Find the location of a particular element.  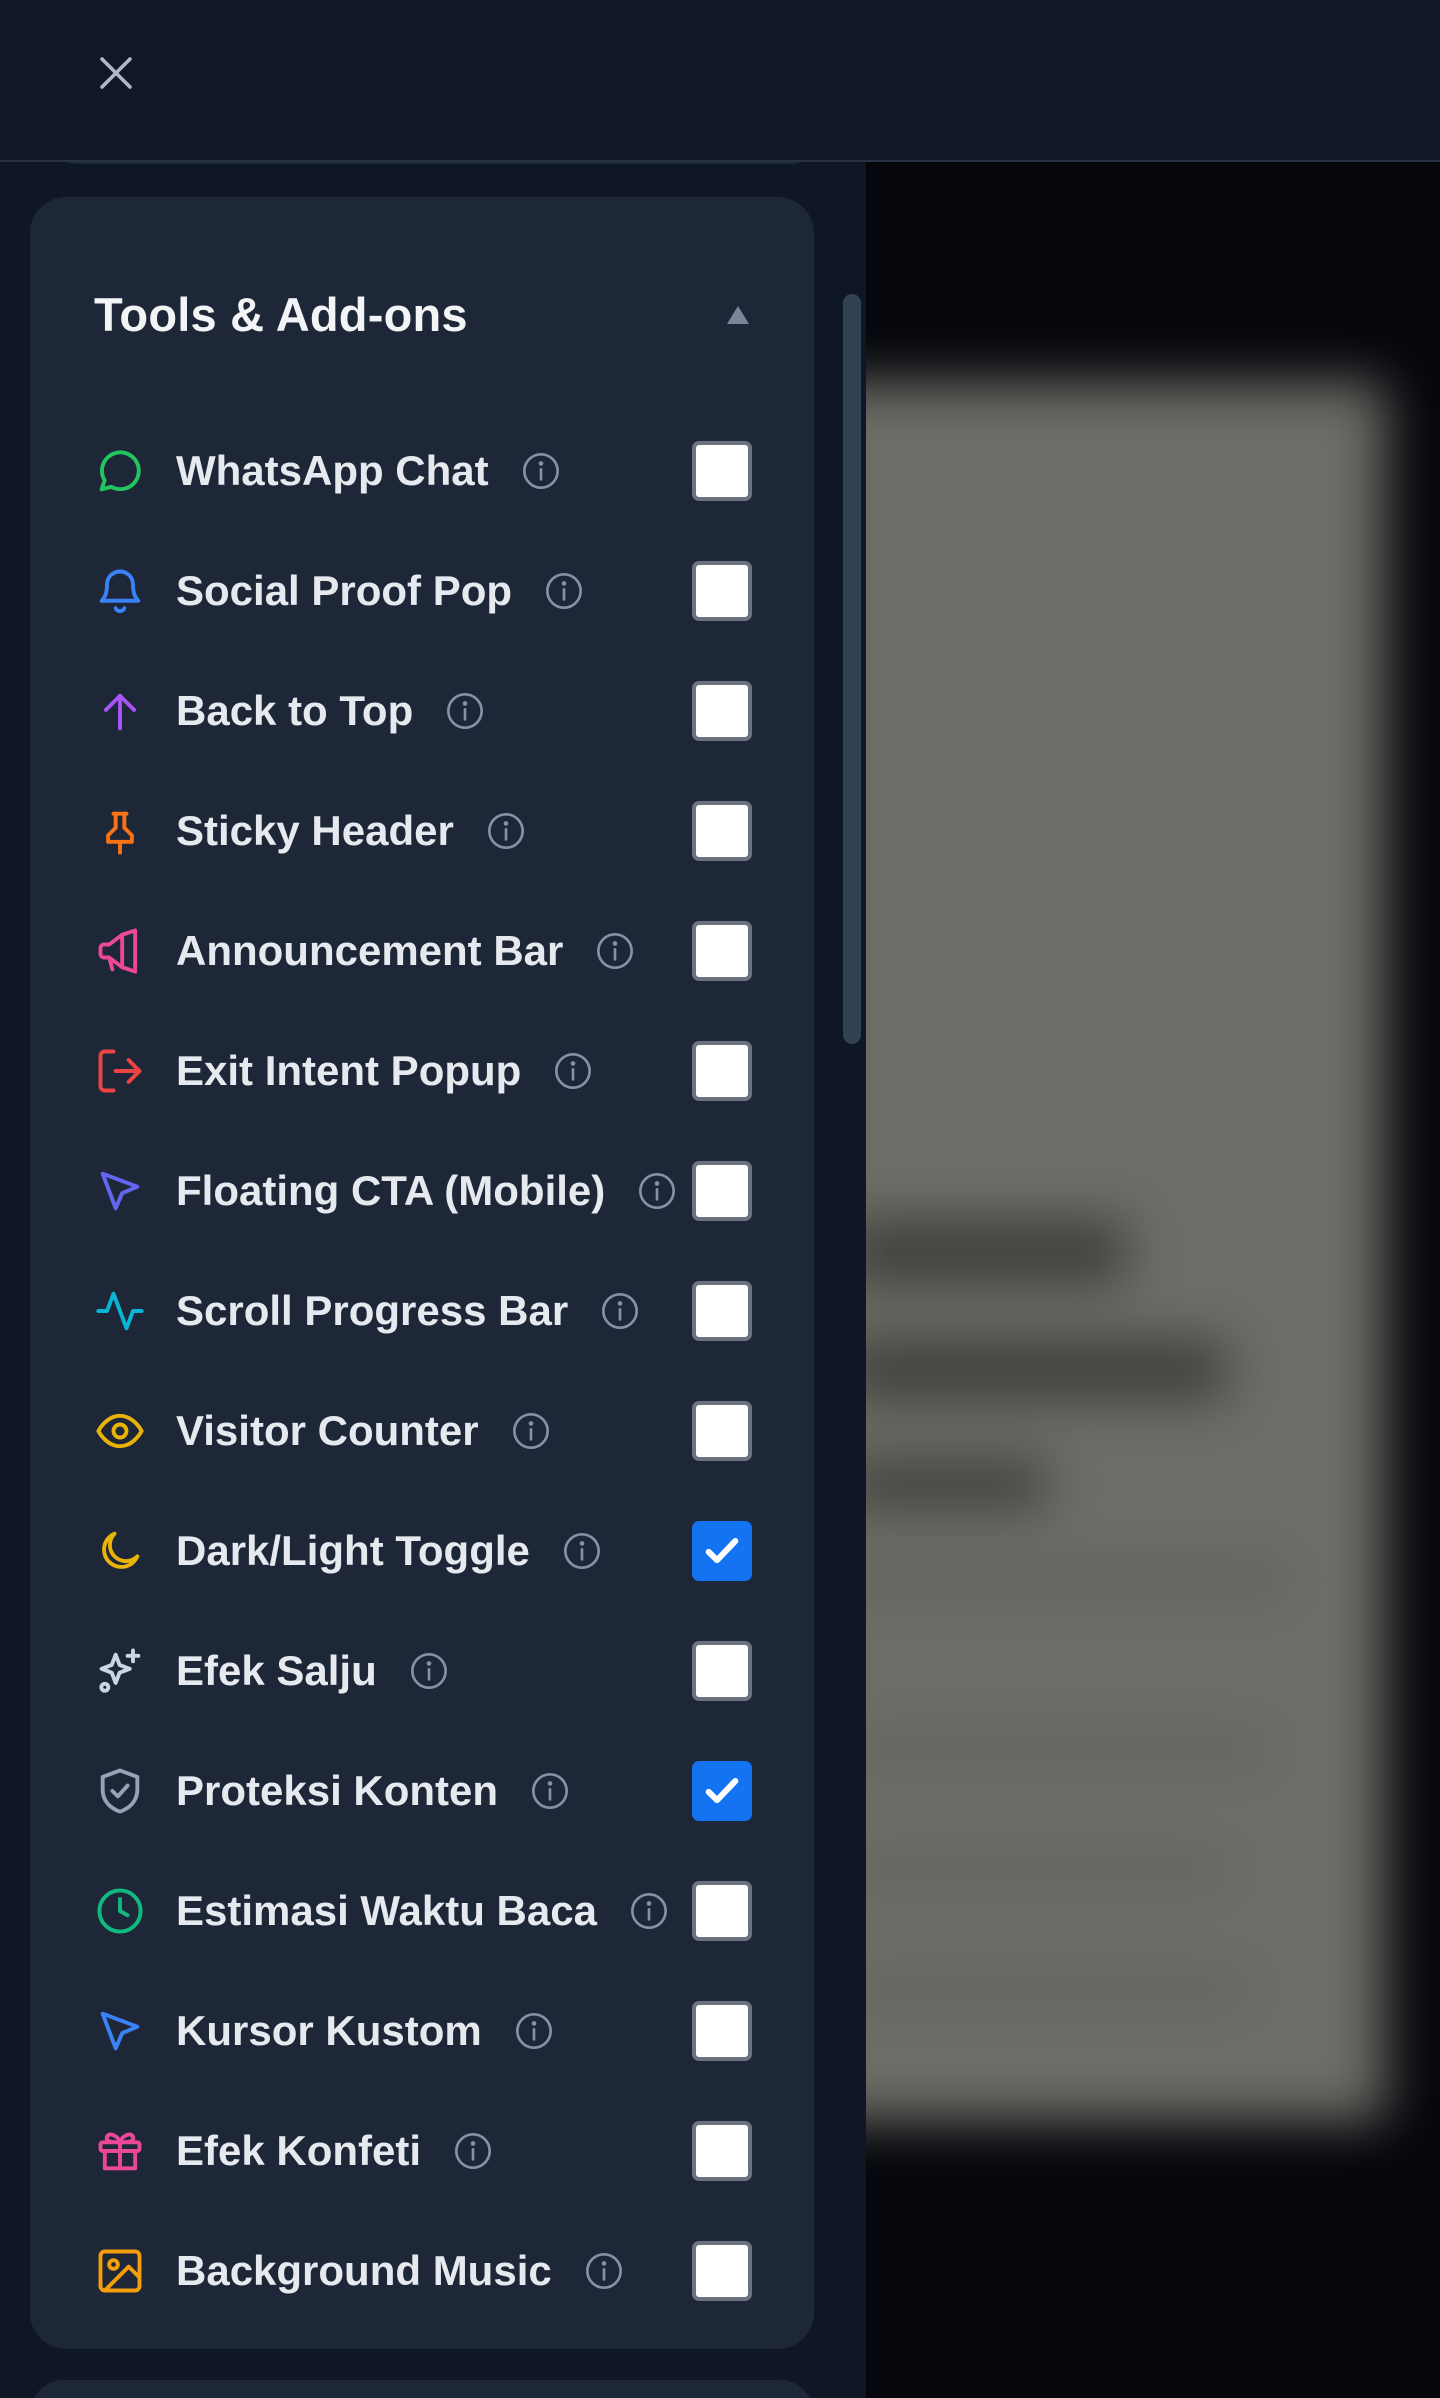

checkbox-efek-konfeti is located at coordinates (722, 2151).